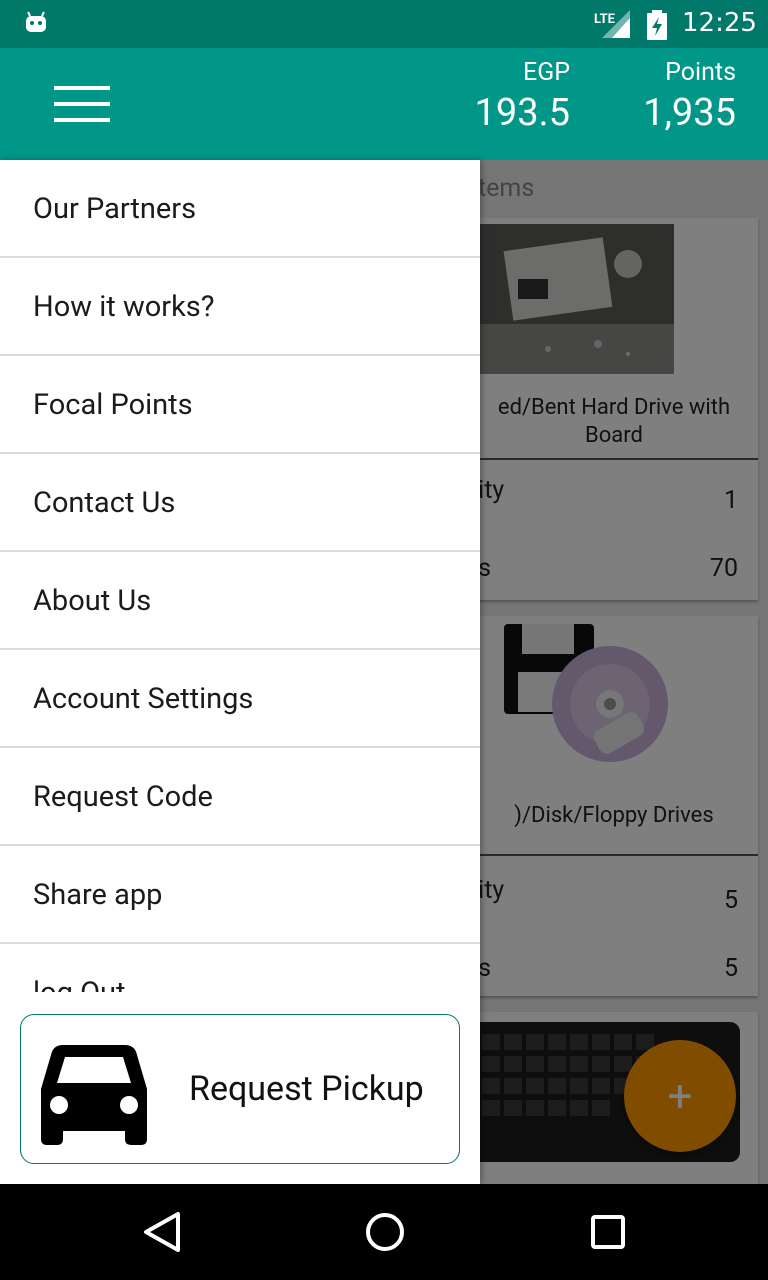 The width and height of the screenshot is (768, 1280). Describe the element at coordinates (240, 209) in the screenshot. I see `menu-item-our-partners: Our Partners` at that location.